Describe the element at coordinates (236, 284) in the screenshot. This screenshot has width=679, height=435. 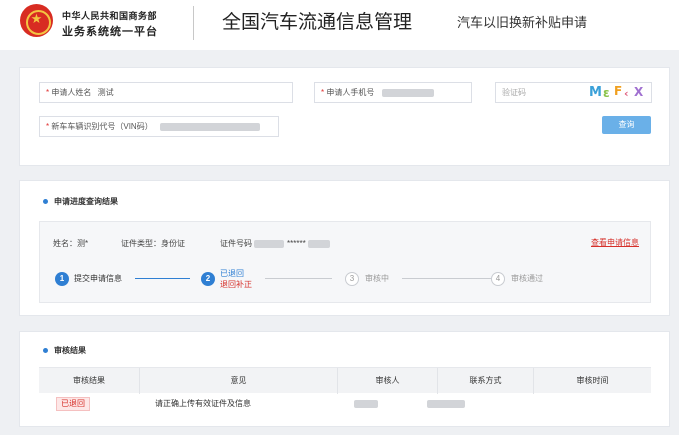
I see `step-2-sublabel: 退回补正` at that location.